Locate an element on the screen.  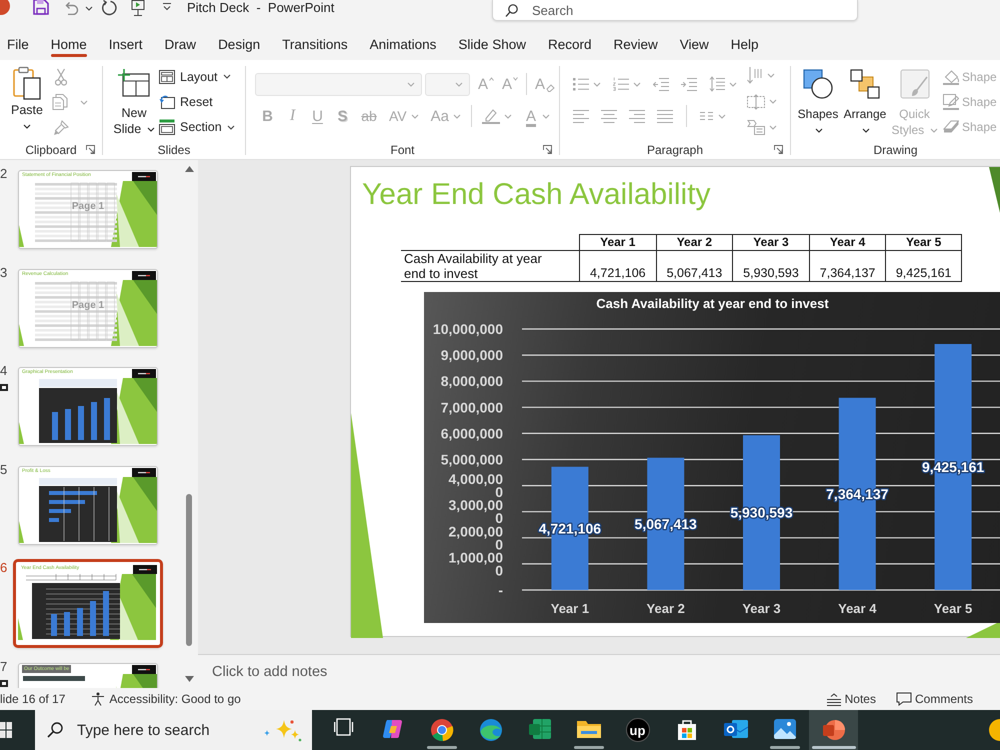
page-overlay-text: Page 1 is located at coordinates (88, 206).